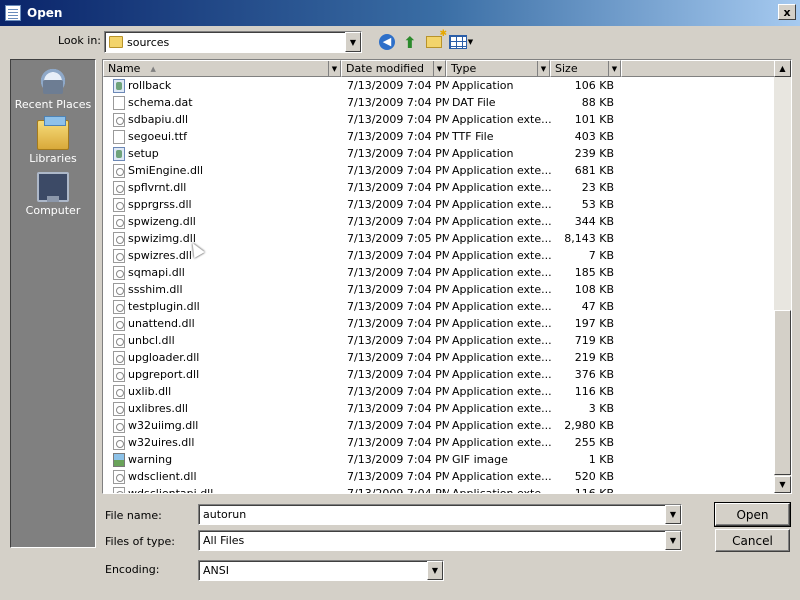 This screenshot has height=600, width=800. Describe the element at coordinates (53, 133) in the screenshot. I see `libraries-icon` at that location.